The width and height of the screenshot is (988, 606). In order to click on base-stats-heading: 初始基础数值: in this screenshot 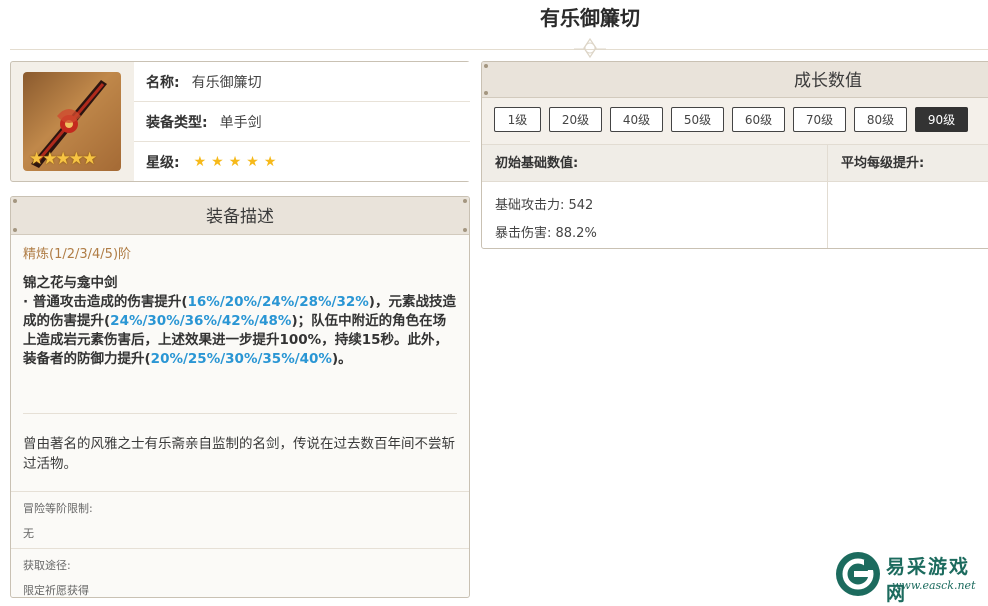, I will do `click(655, 163)`.